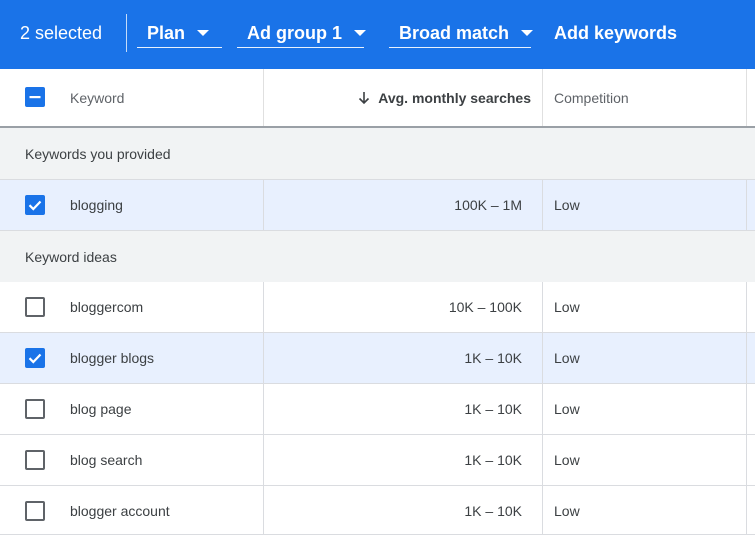  What do you see at coordinates (294, 33) in the screenshot?
I see `ad-group-dropdown-label: Ad group 1` at bounding box center [294, 33].